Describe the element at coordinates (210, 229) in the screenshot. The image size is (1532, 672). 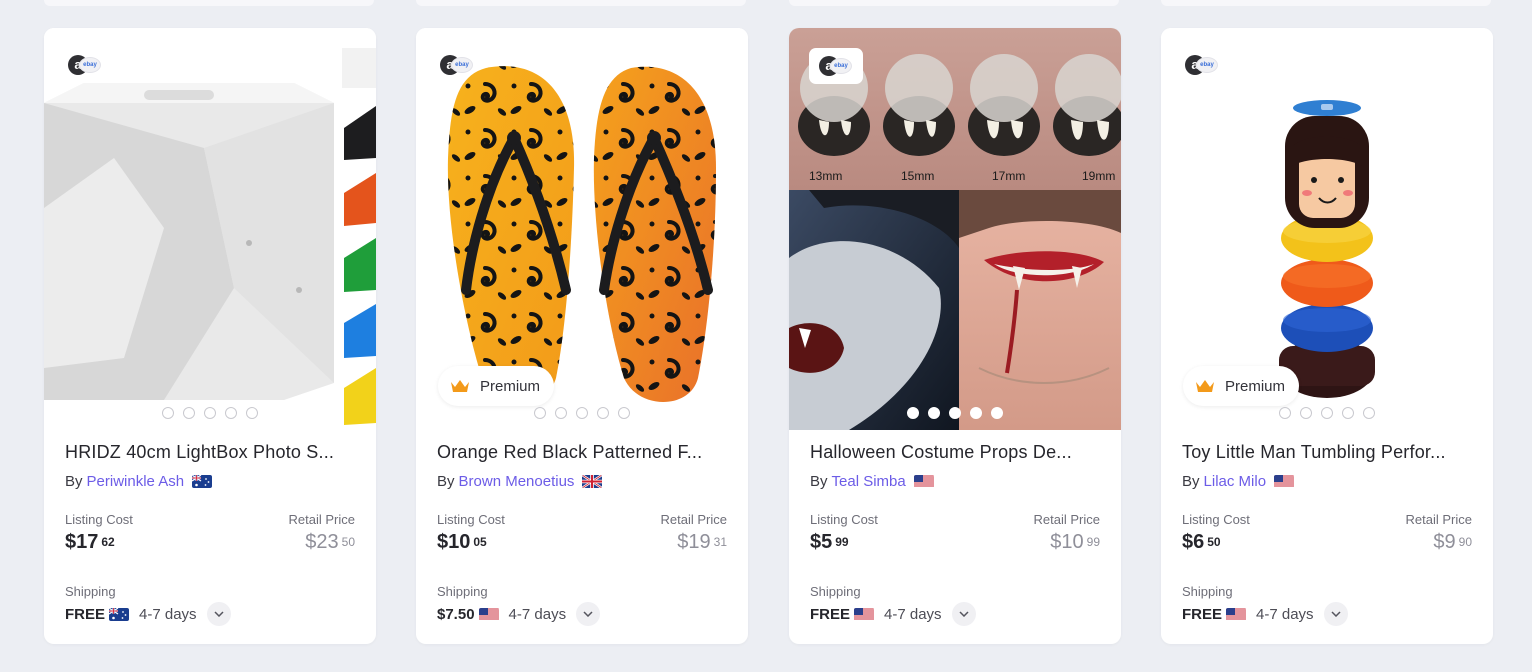
I see `product-image-carousel: a ebay` at that location.